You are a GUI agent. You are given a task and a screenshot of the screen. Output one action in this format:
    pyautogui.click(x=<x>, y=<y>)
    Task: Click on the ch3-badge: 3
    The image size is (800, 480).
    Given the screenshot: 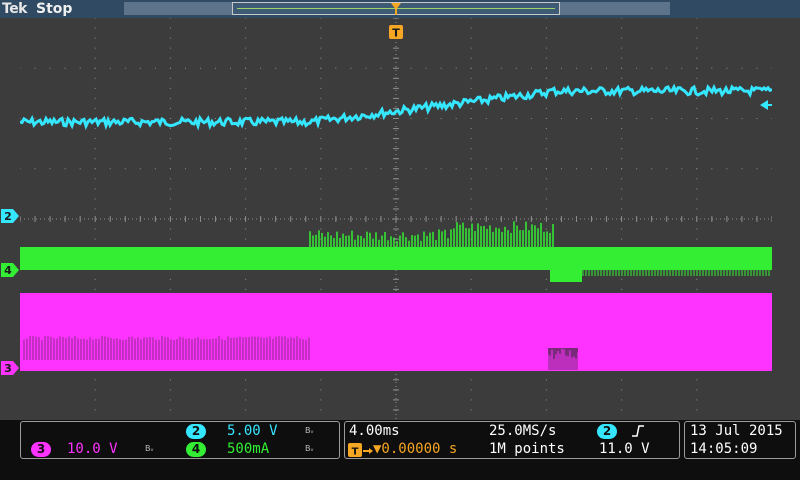 What is the action you would take?
    pyautogui.click(x=41, y=449)
    